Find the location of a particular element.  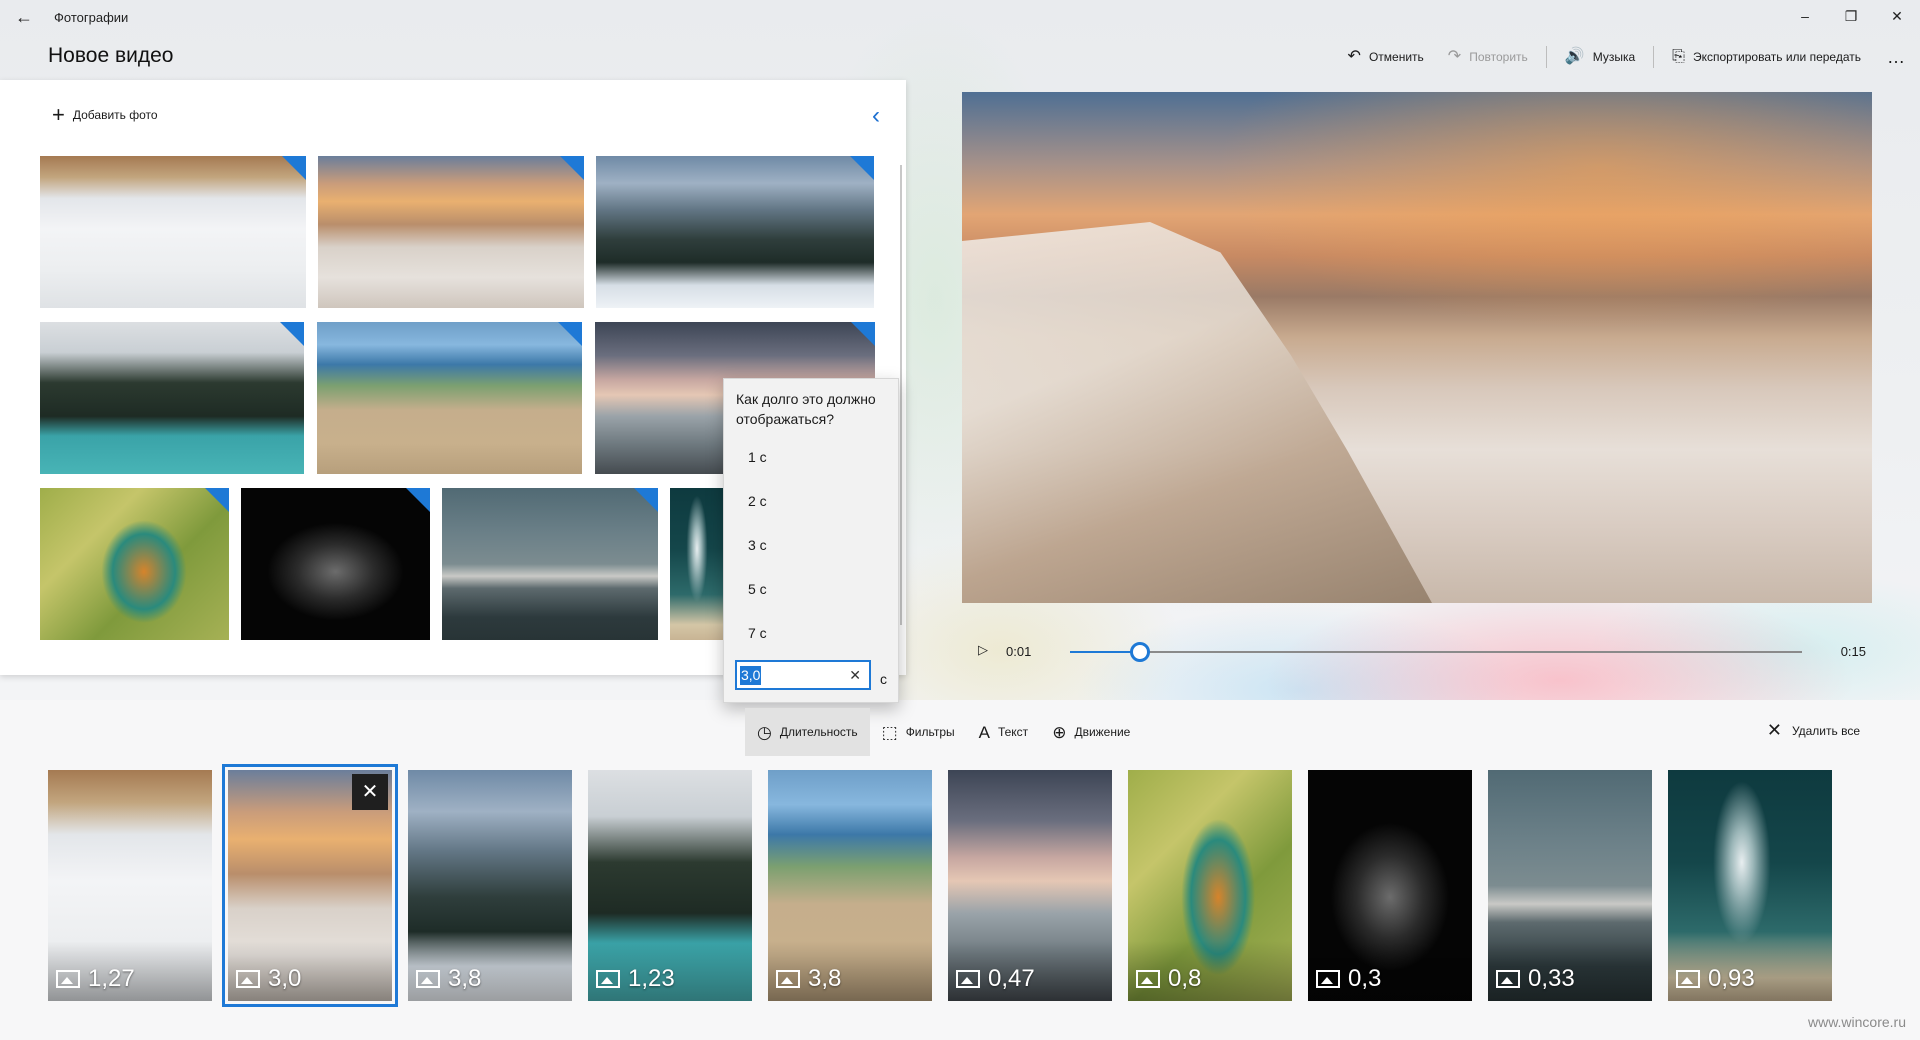

redo-label: Повторить is located at coordinates (1498, 57).